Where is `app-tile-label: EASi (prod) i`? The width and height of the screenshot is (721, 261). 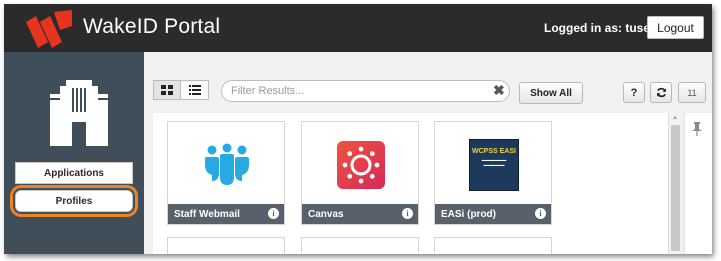 app-tile-label: EASi (prod) i is located at coordinates (493, 214).